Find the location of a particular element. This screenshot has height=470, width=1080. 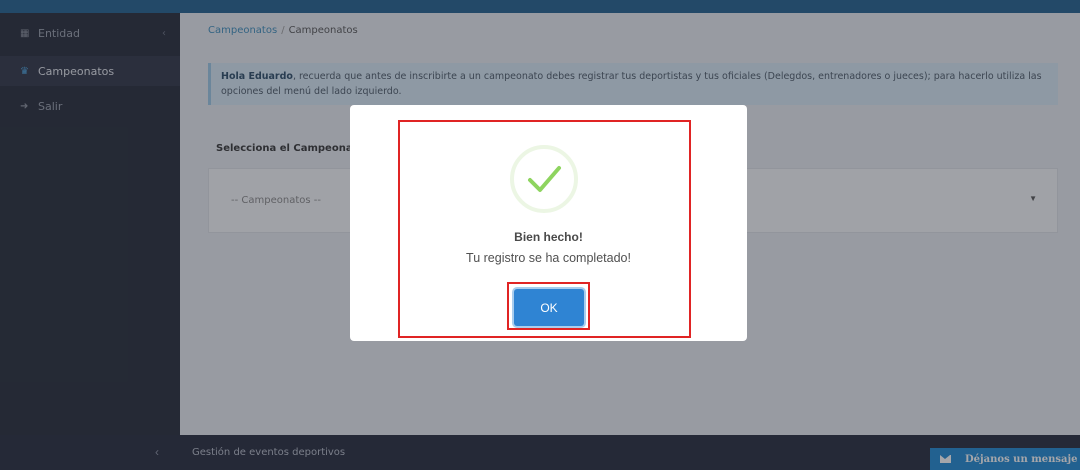

modal-title: Bien hecho! is located at coordinates (548, 237).